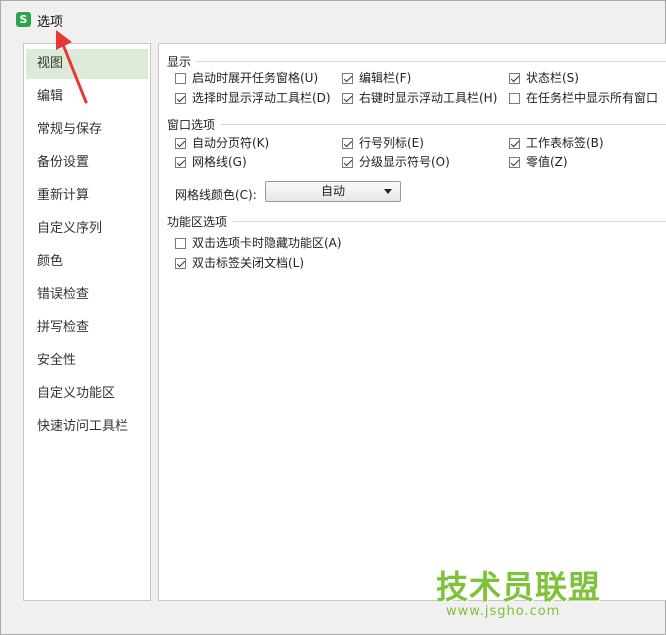  I want to click on sidebar-item-recalc: 重新计算, so click(87, 196).